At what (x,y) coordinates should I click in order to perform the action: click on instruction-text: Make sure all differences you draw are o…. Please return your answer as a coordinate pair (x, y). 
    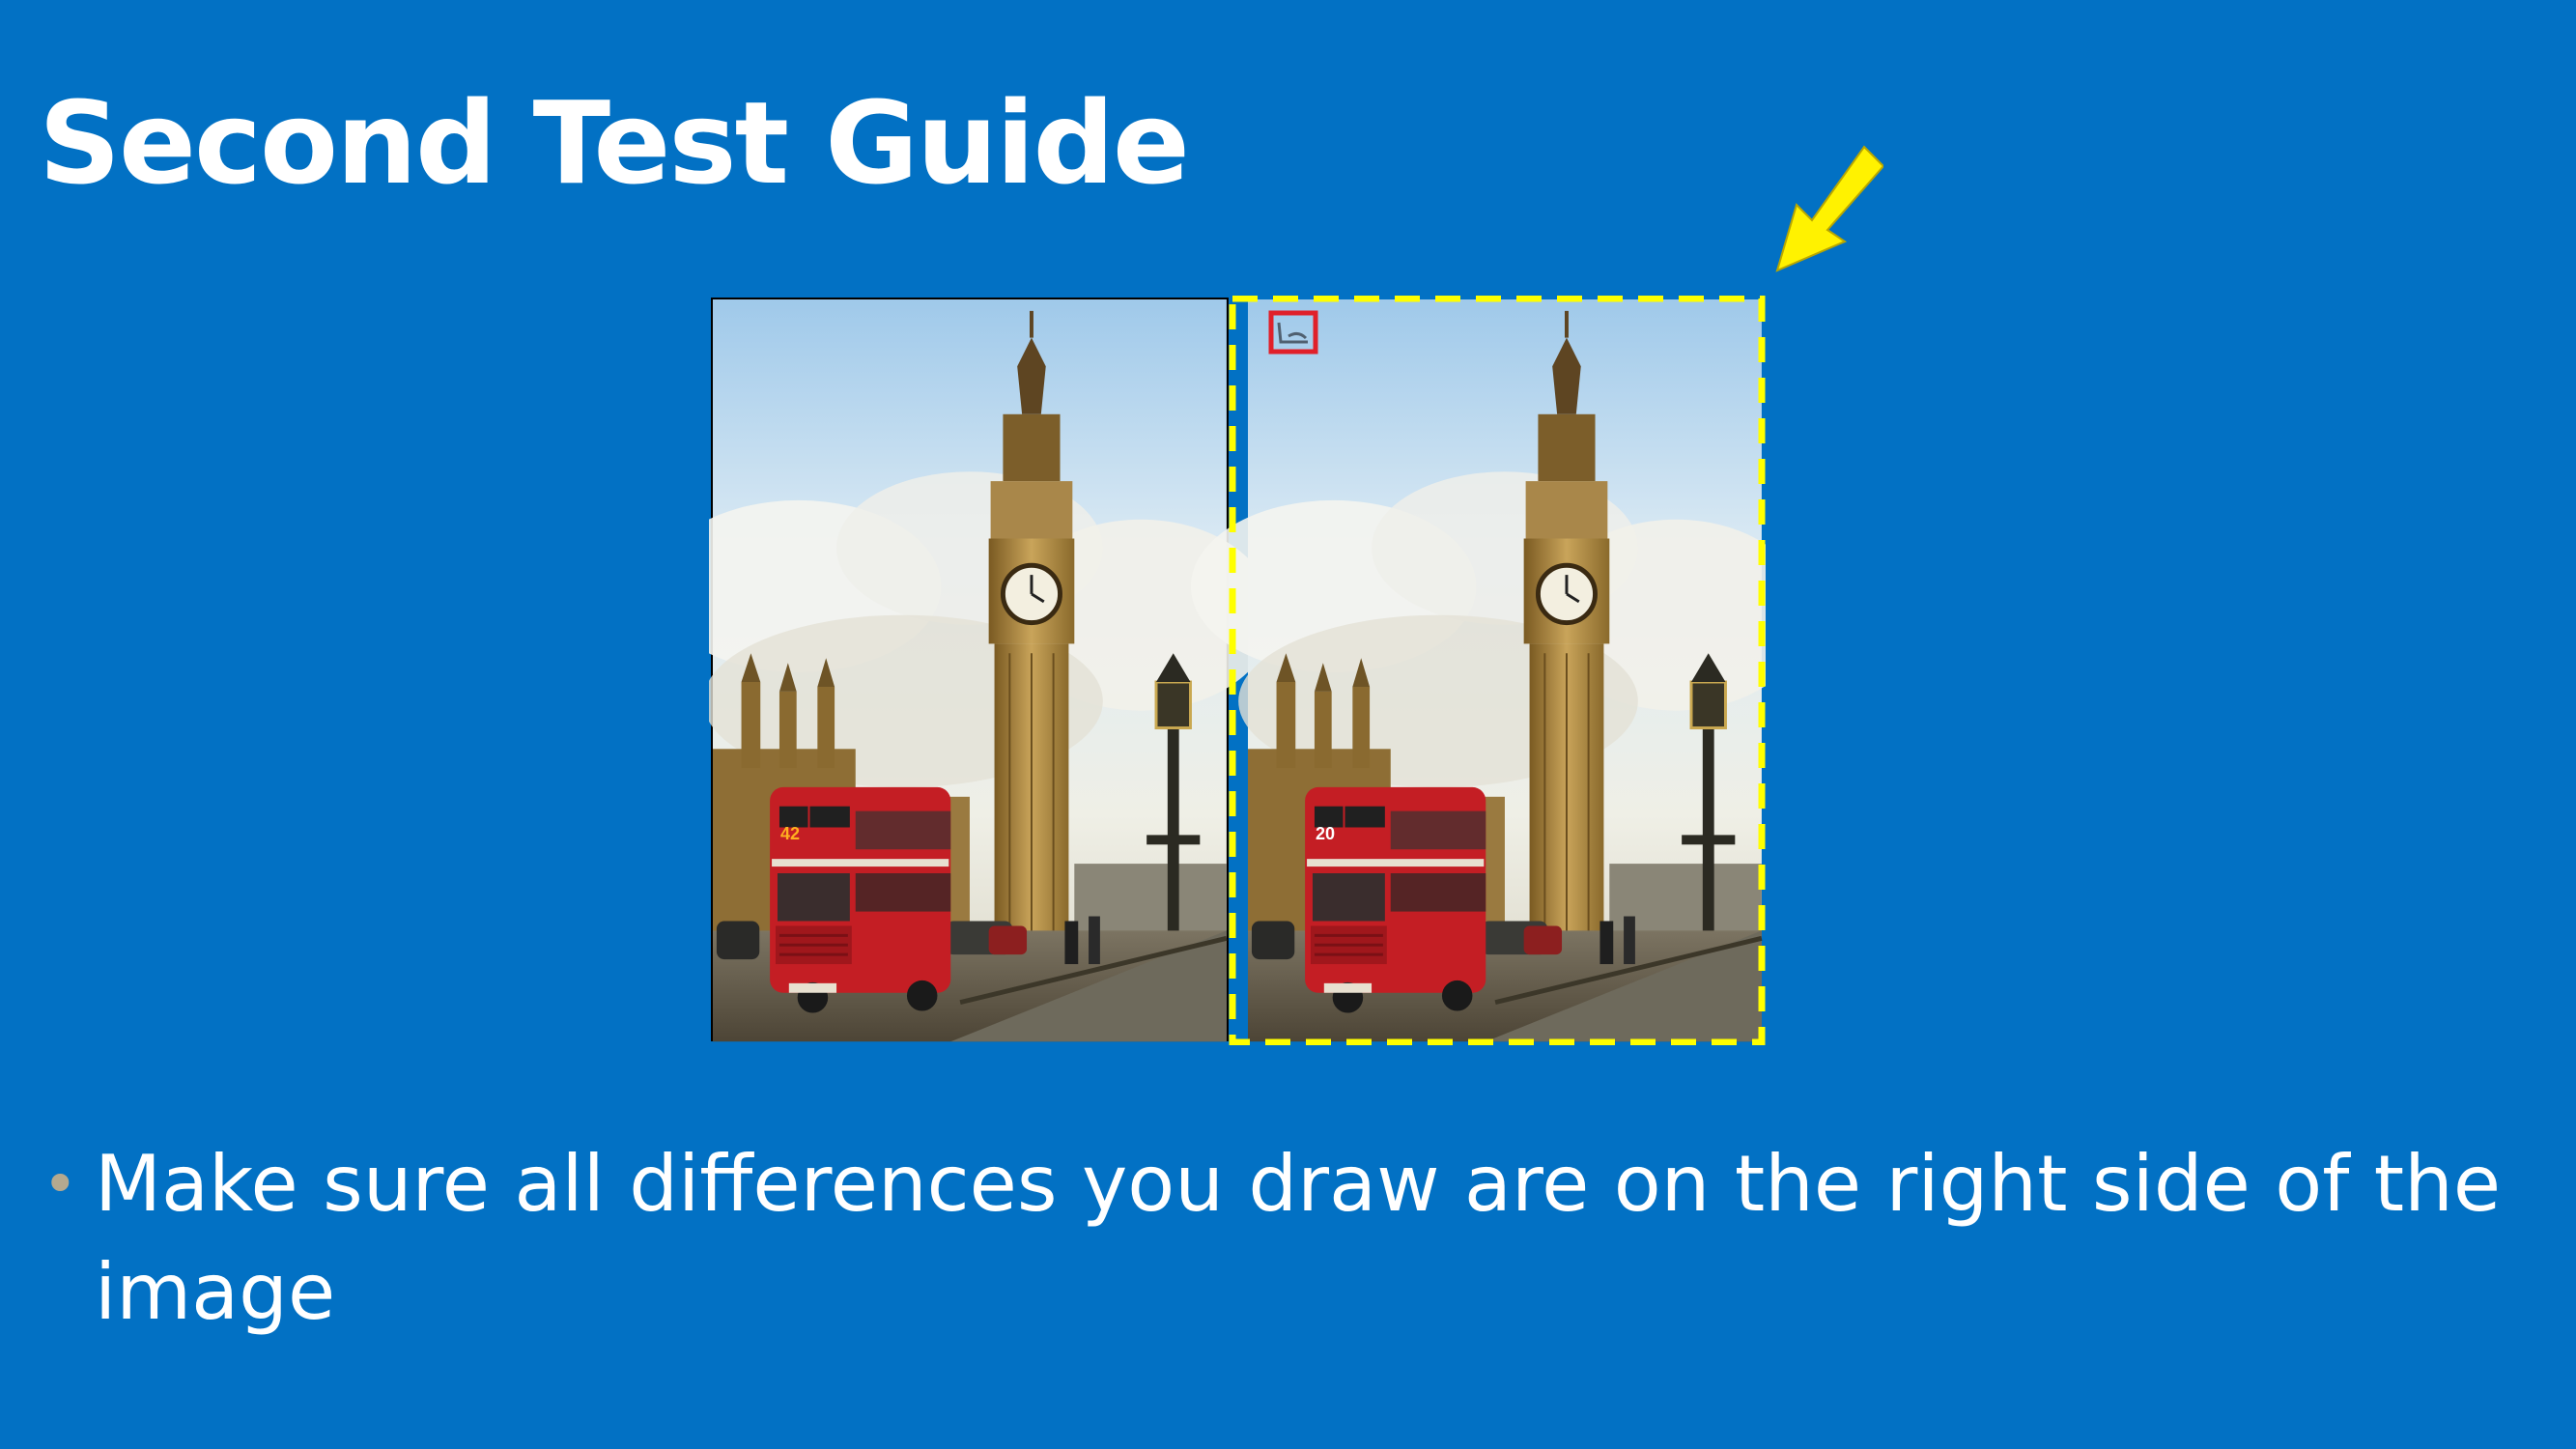
    Looking at the image, I should click on (1298, 1238).